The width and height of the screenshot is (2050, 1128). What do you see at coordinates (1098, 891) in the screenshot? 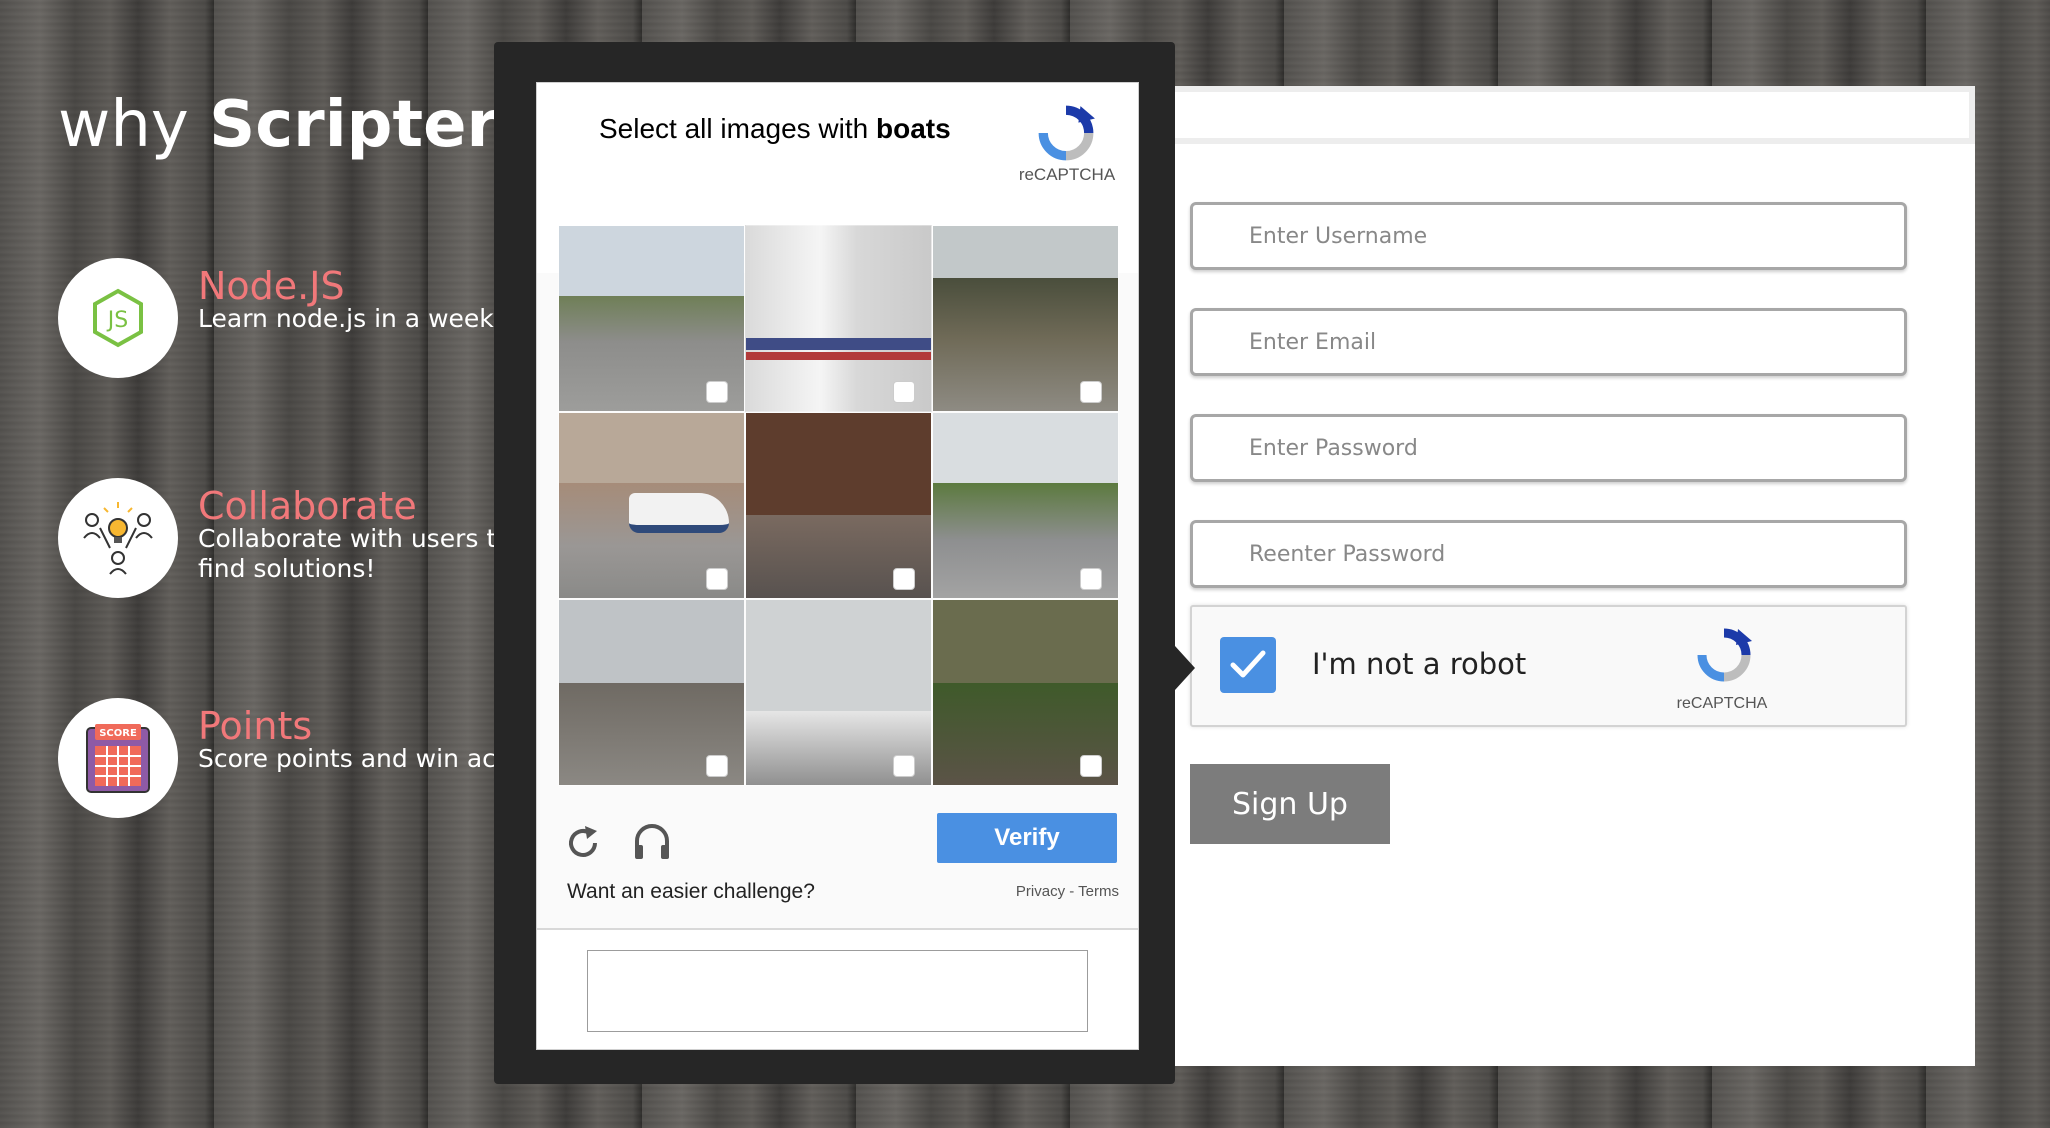
I see `terms-link: Terms` at bounding box center [1098, 891].